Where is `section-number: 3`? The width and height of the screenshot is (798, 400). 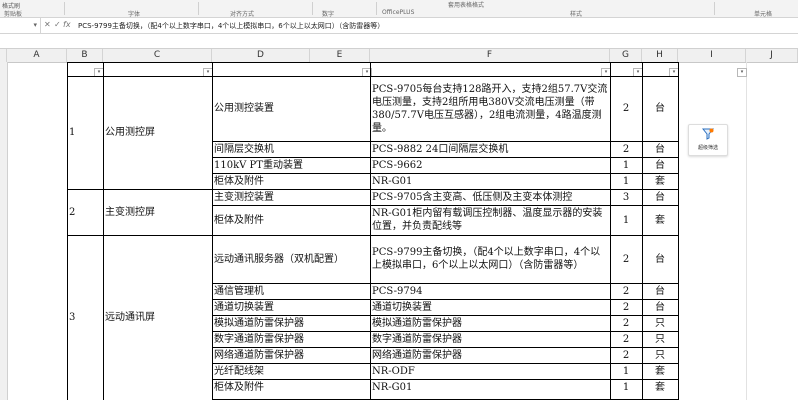 section-number: 3 is located at coordinates (85, 317).